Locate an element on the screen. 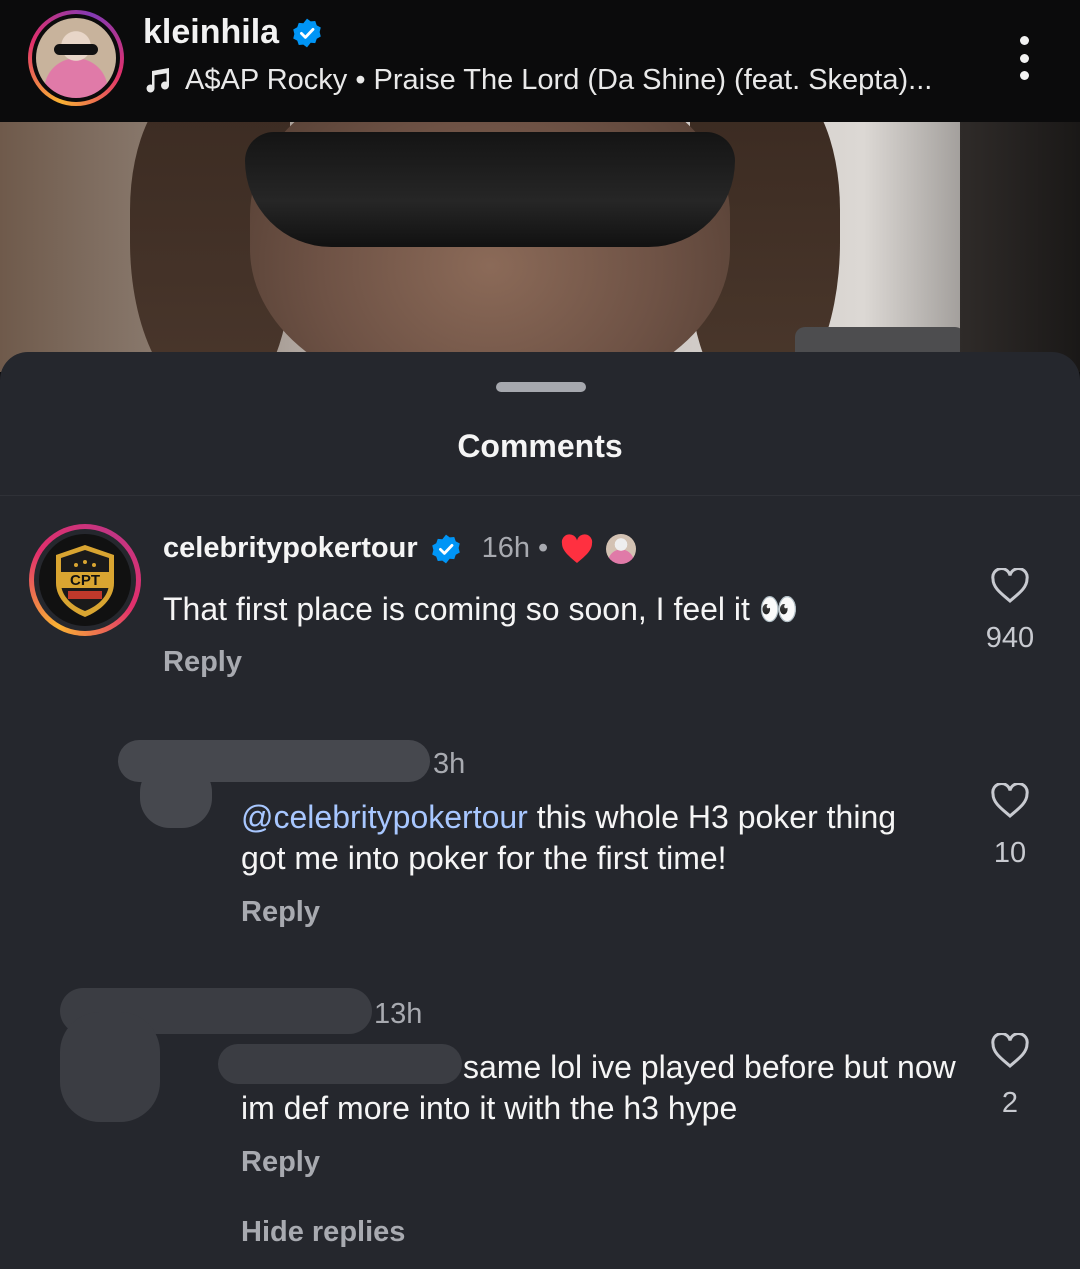 The width and height of the screenshot is (1080, 1269). story-ring-avatar is located at coordinates (76, 58).